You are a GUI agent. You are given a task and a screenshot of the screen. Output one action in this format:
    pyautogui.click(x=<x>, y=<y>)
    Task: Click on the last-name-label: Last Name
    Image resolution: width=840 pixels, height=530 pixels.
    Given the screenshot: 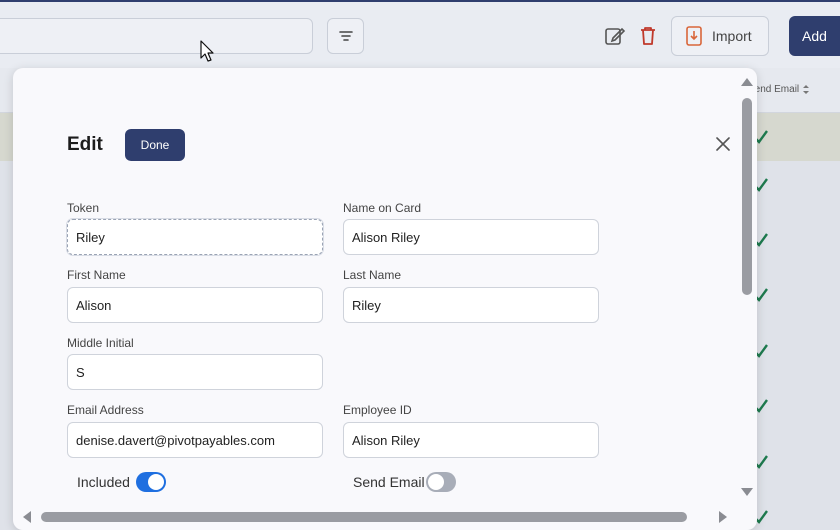 What is the action you would take?
    pyautogui.click(x=372, y=275)
    